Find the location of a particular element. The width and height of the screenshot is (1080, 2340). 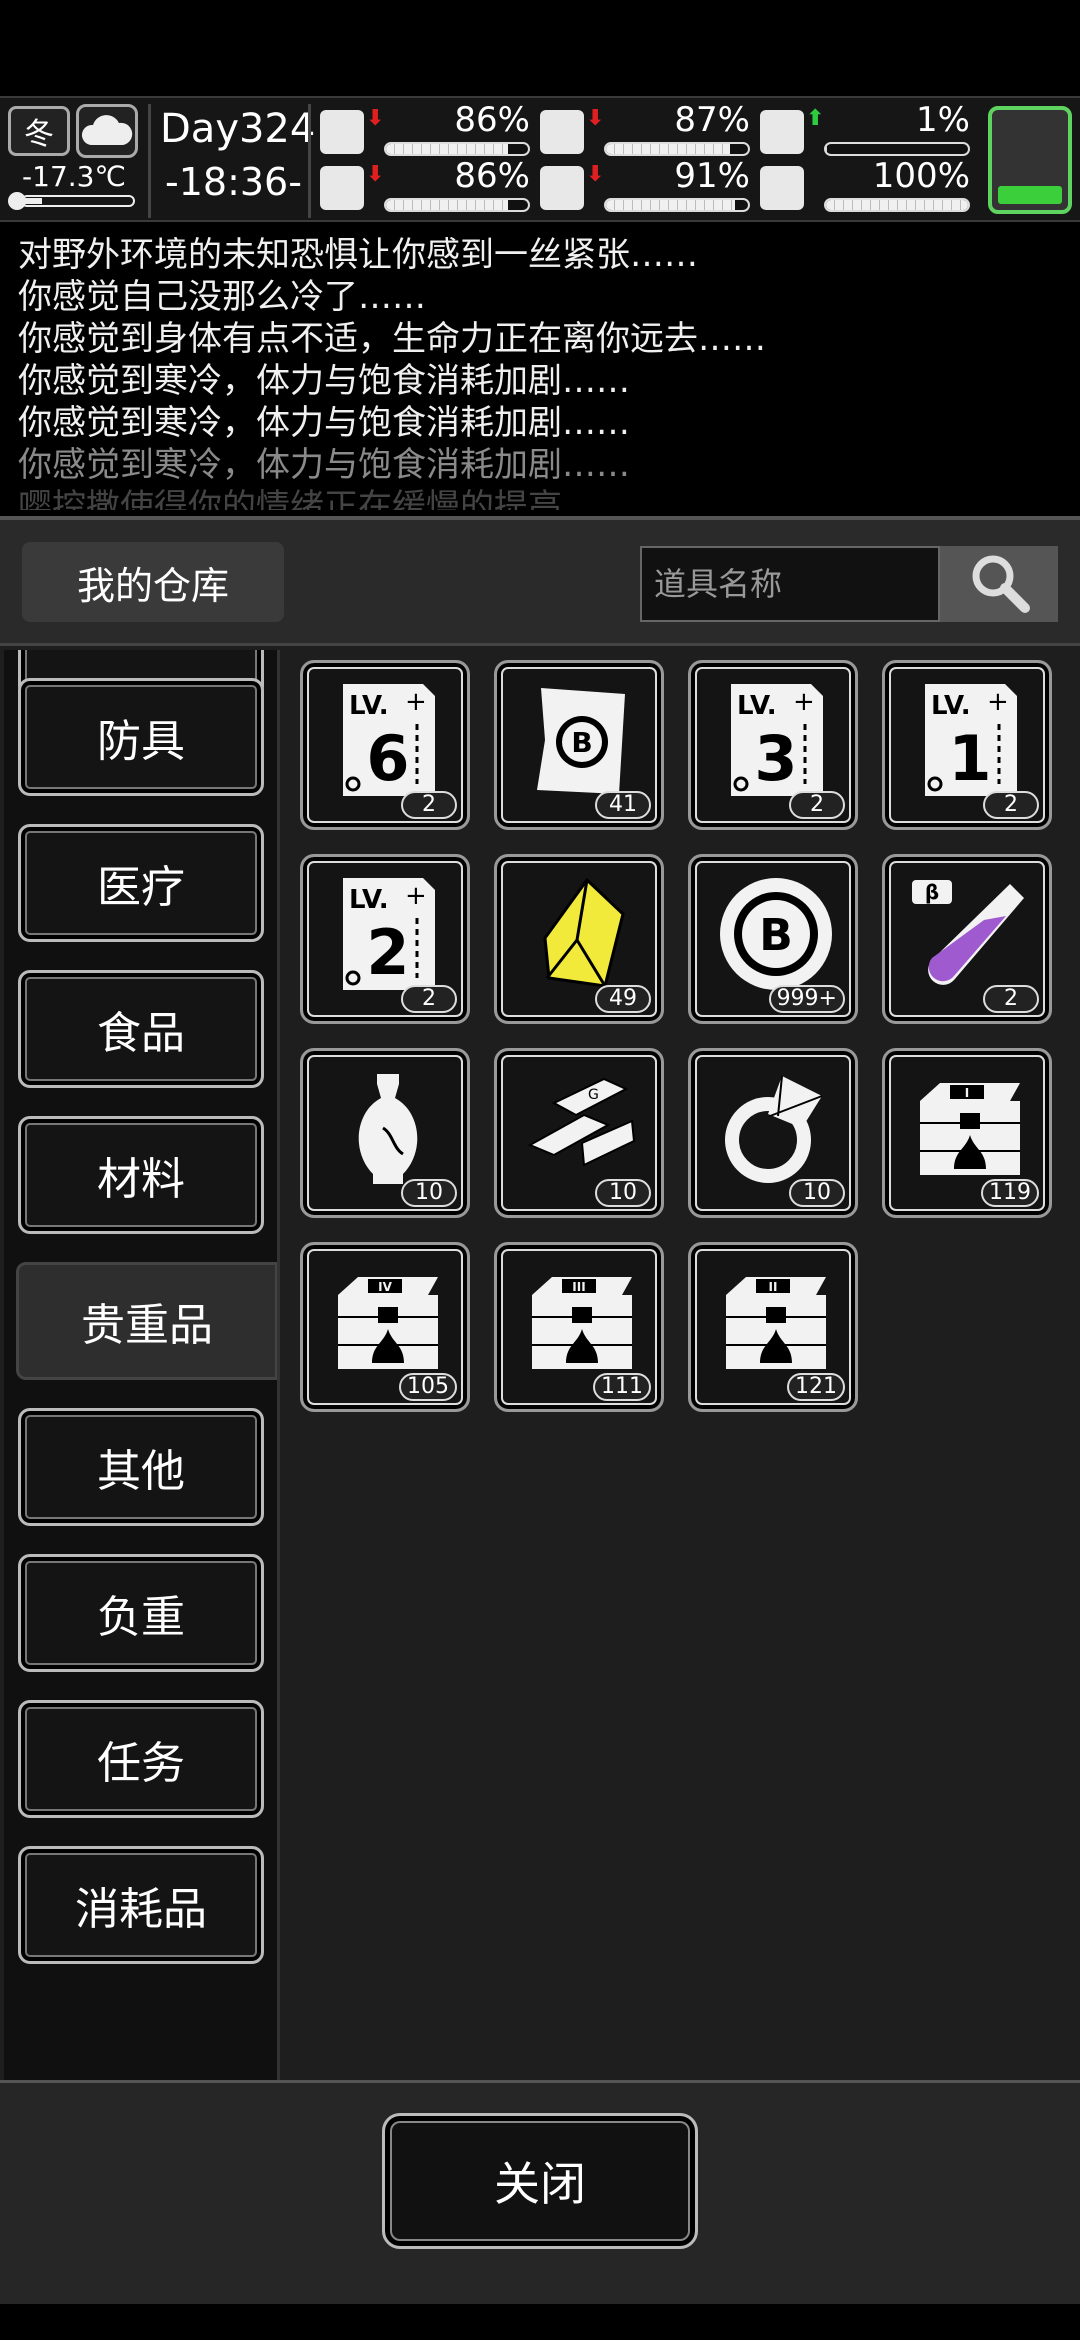

item-search-input: 道具名称 is located at coordinates (790, 584).